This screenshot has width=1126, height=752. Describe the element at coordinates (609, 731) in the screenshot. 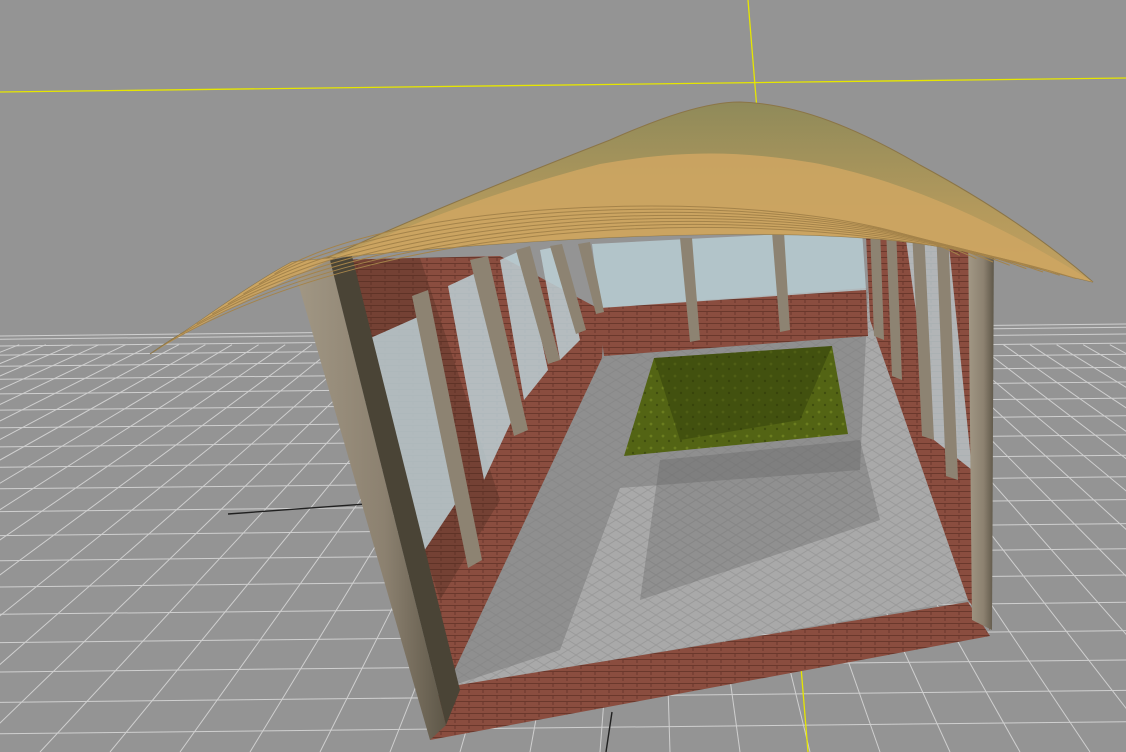

I see `axis-dark-lower-line` at that location.